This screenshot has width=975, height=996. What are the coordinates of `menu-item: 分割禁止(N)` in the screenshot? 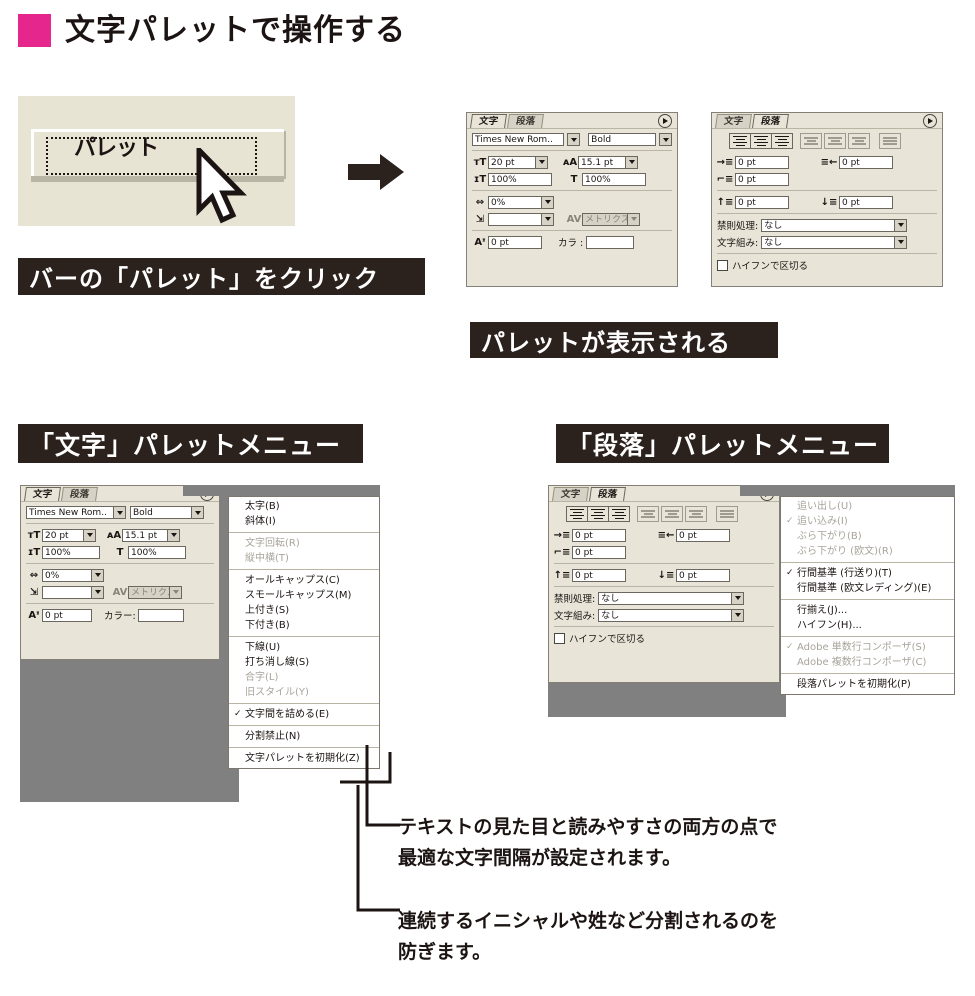 It's located at (304, 736).